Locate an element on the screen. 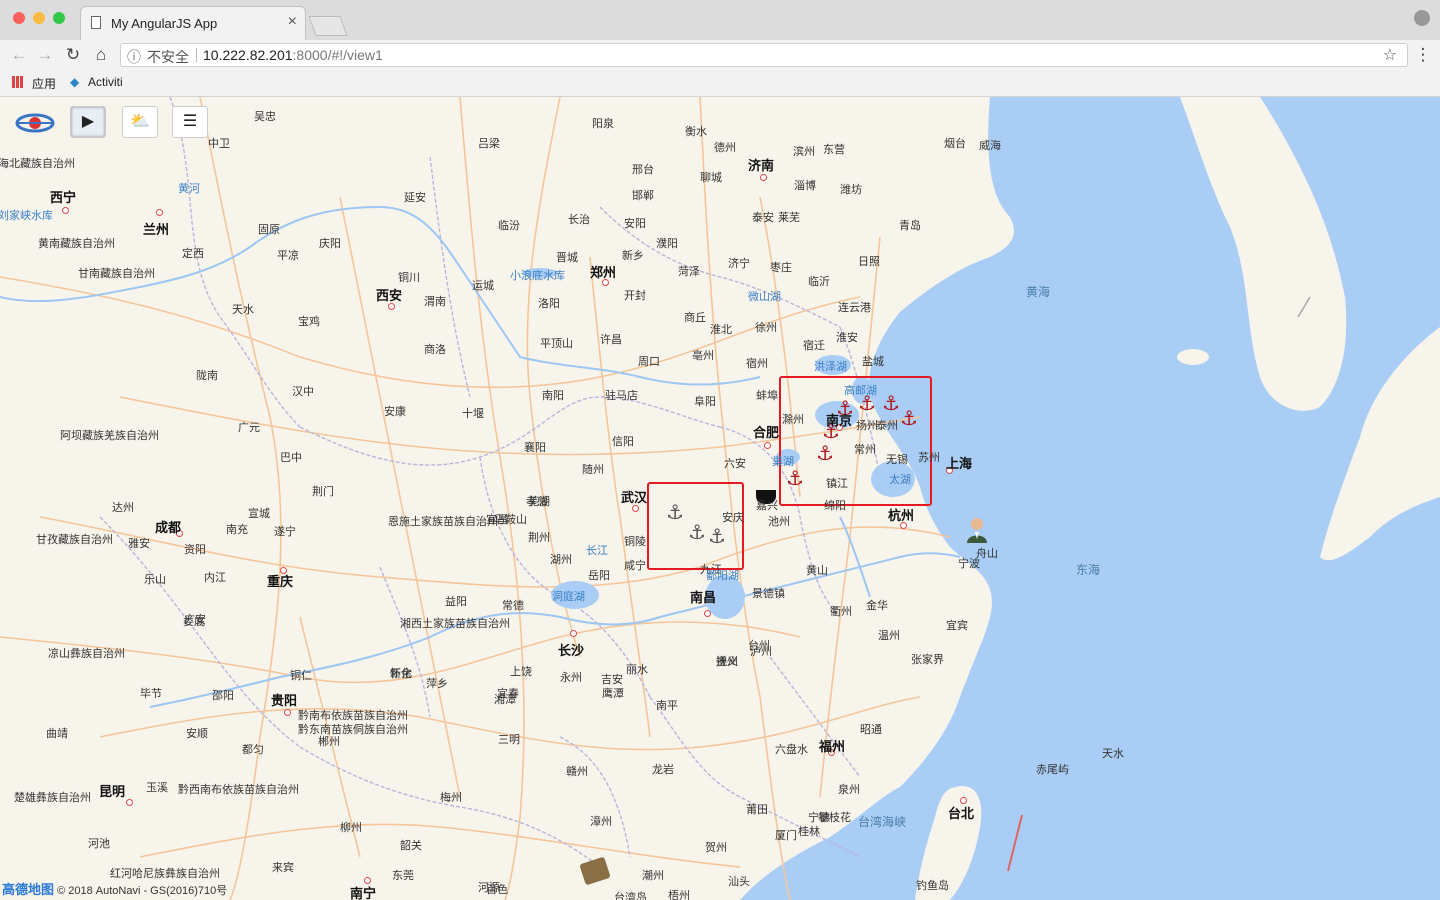 The width and height of the screenshot is (1440, 900). weather-layer-button: ⛅ is located at coordinates (140, 122).